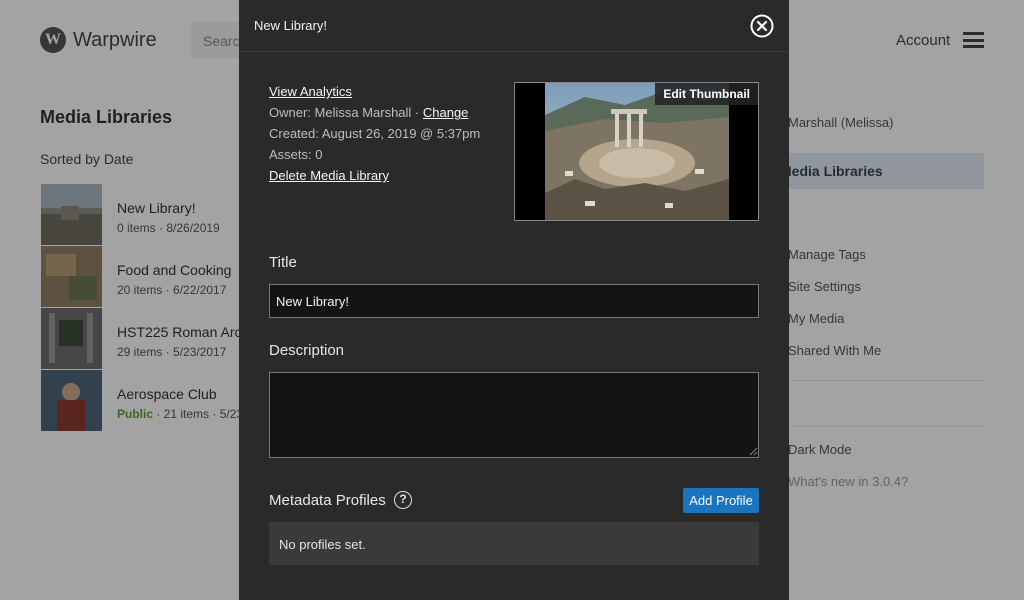 Image resolution: width=1024 pixels, height=600 pixels. I want to click on owner-label: Owner: Melissa Marshall ·, so click(346, 112).